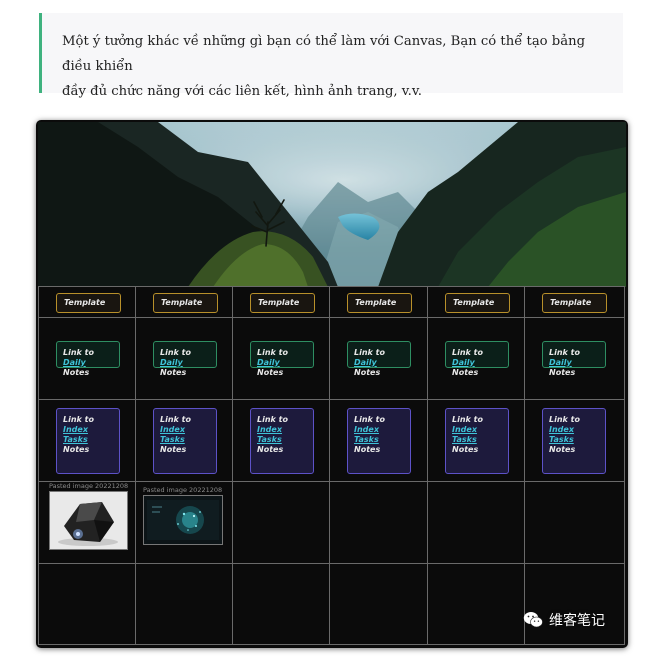 This screenshot has width=650, height=665. Describe the element at coordinates (577, 621) in the screenshot. I see `watermark-text: 维客笔记` at that location.